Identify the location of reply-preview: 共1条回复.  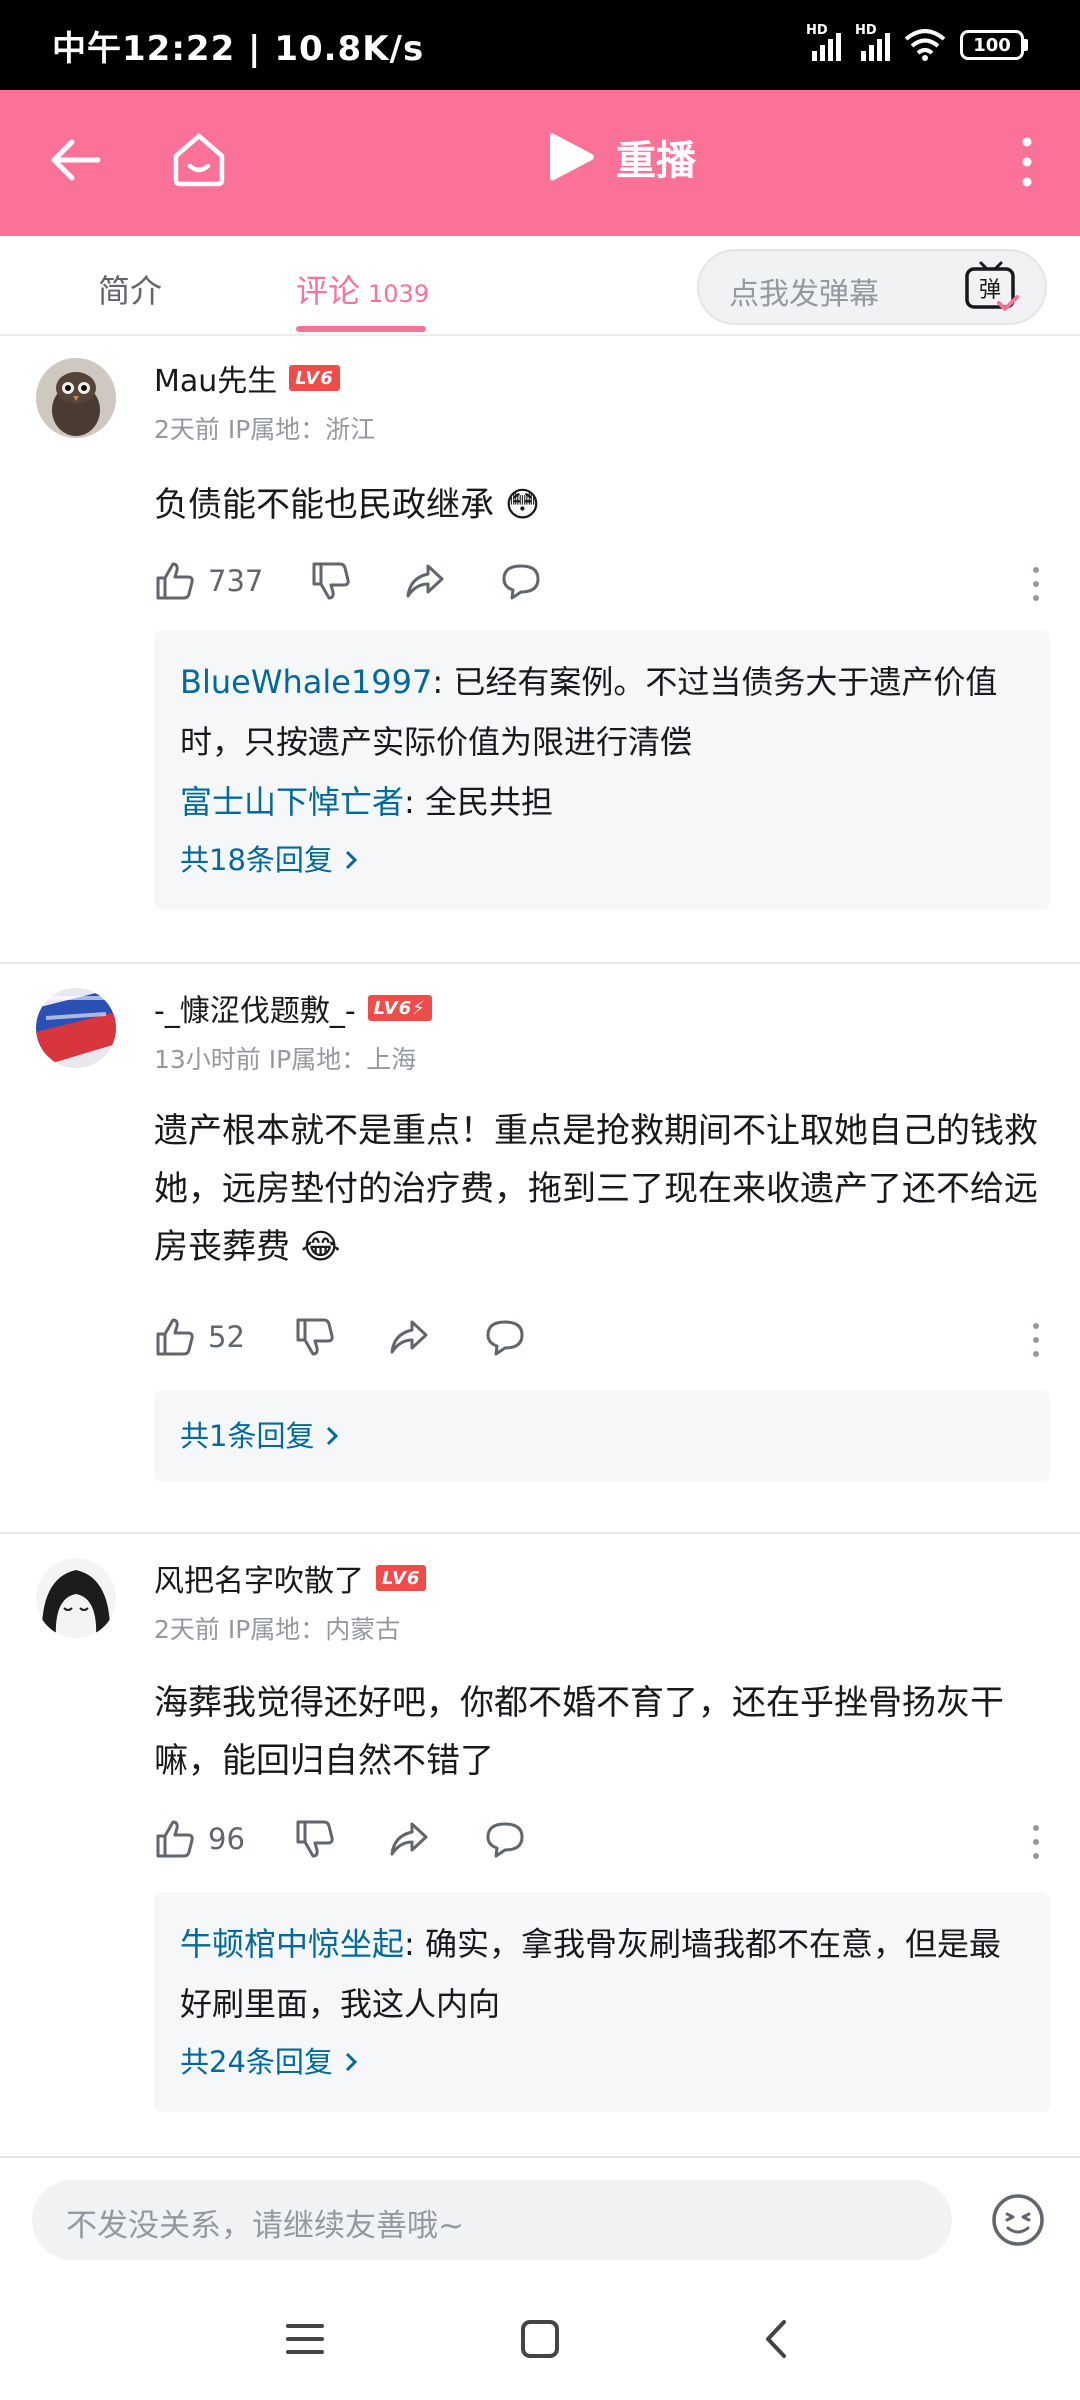
(602, 1436).